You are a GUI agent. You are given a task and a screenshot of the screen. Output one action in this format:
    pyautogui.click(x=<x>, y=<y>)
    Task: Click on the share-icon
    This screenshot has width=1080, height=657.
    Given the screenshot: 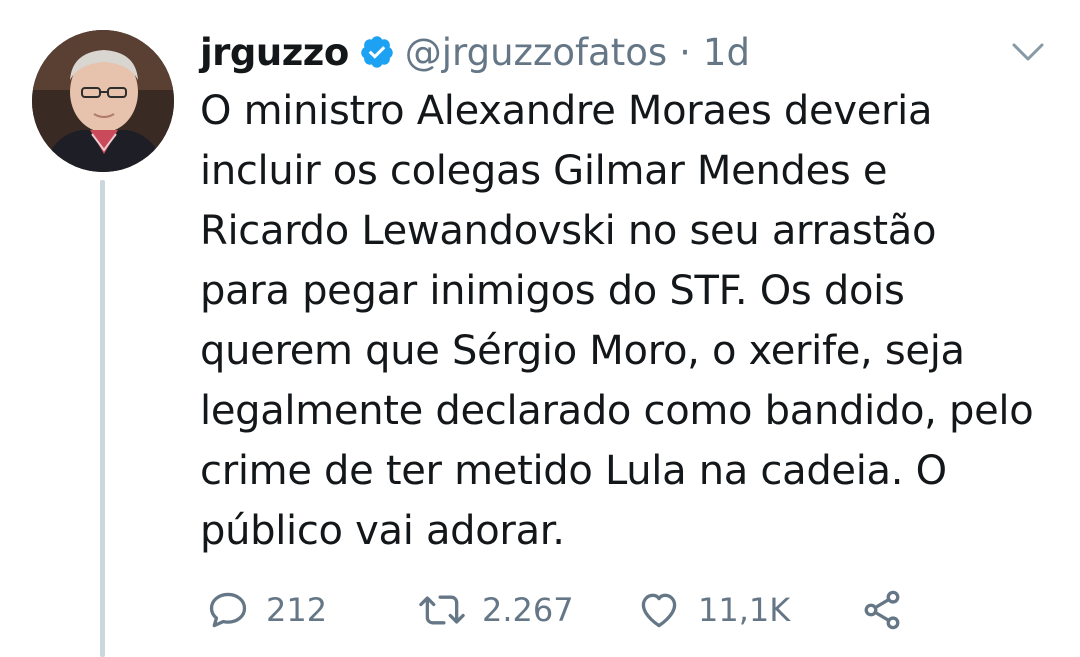 What is the action you would take?
    pyautogui.click(x=882, y=610)
    